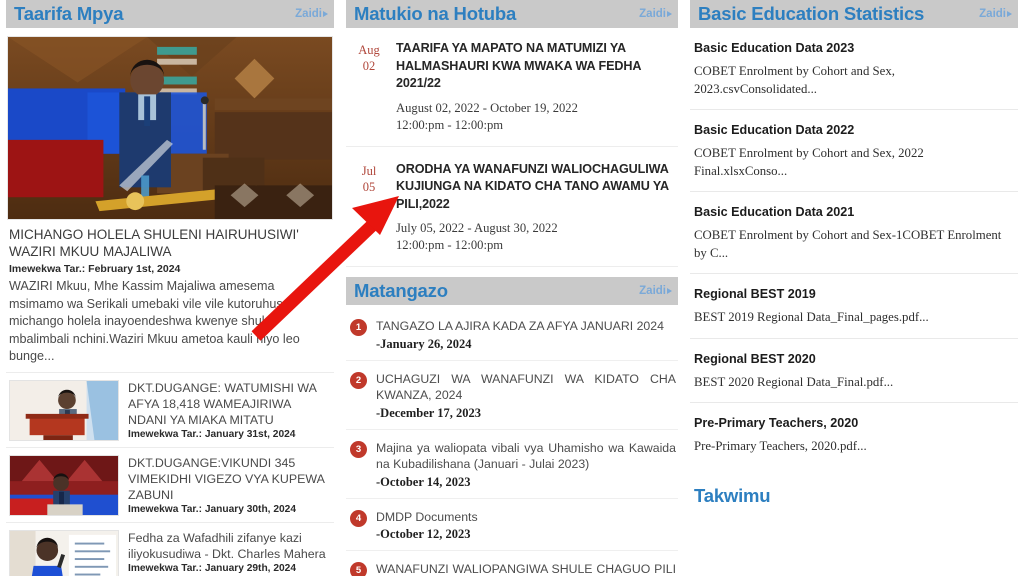 This screenshot has width=1024, height=576. What do you see at coordinates (435, 13) in the screenshot?
I see `events-section-title: Matukio na Hotuba` at bounding box center [435, 13].